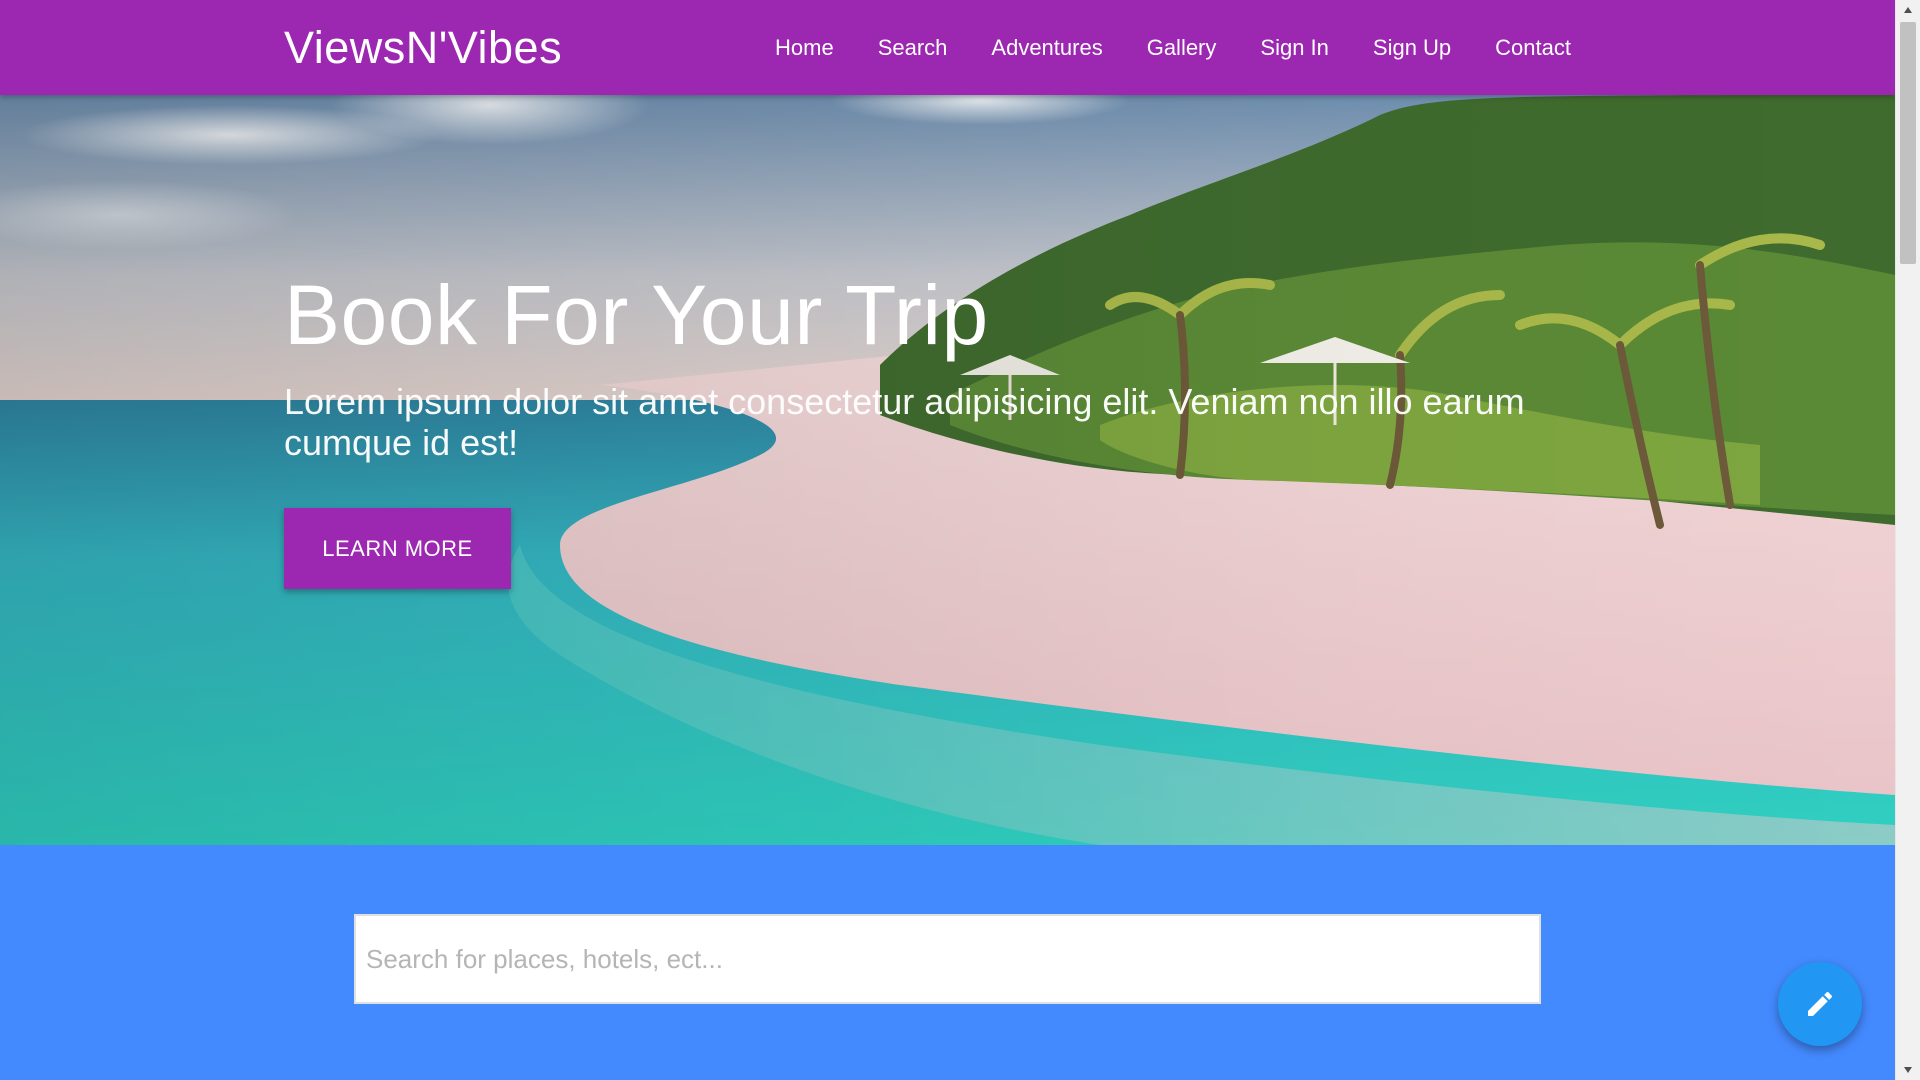  Describe the element at coordinates (1412, 47) in the screenshot. I see `nav-link-sign-up: Sign Up` at that location.